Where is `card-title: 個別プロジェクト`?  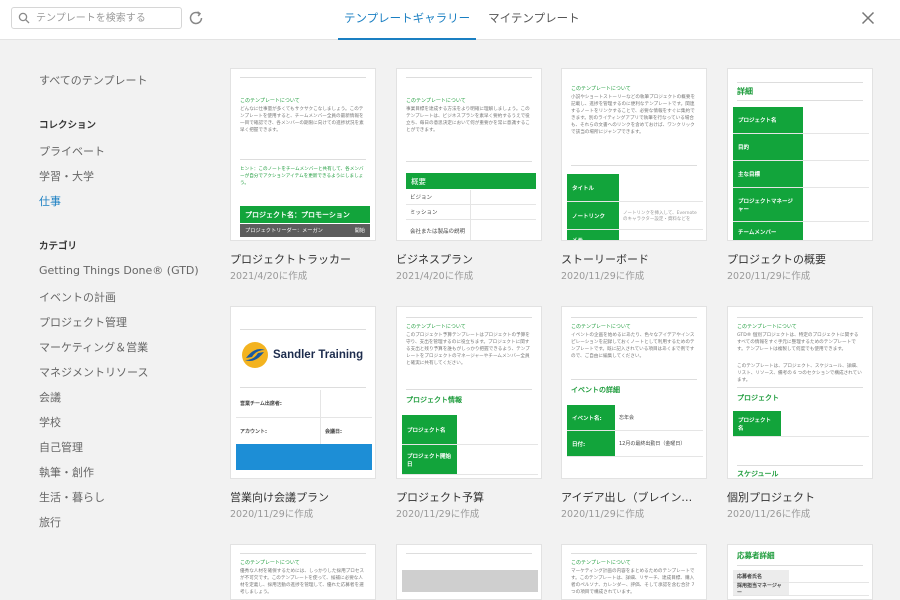
card-title: 個別プロジェクト is located at coordinates (771, 497).